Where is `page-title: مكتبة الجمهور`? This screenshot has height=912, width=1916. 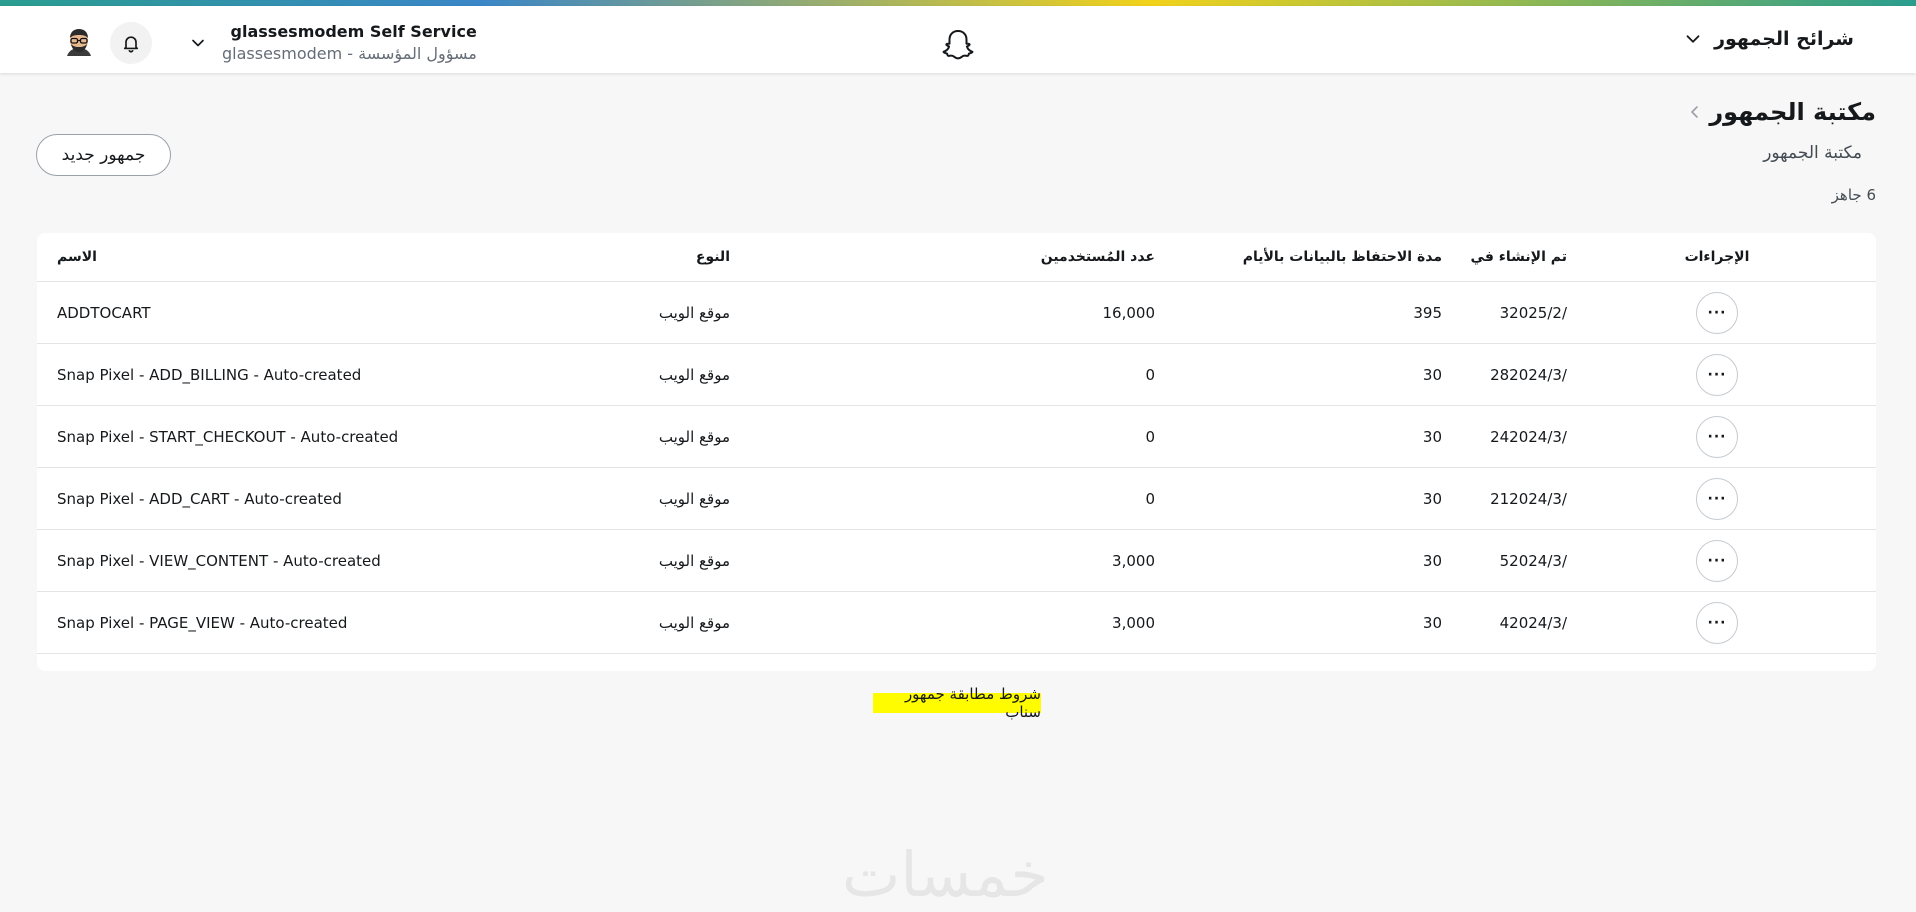 page-title: مكتبة الجمهور is located at coordinates (1792, 112).